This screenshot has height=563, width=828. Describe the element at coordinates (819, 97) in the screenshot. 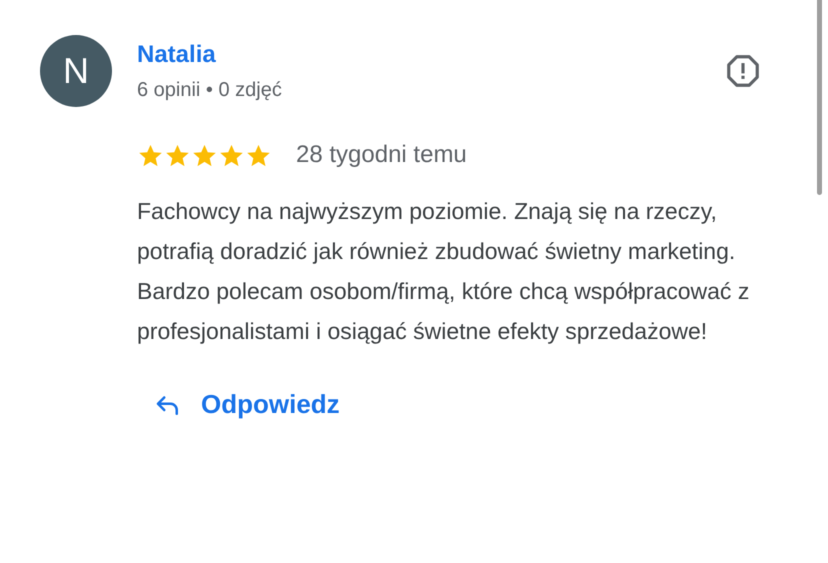

I see `scrollbar` at that location.